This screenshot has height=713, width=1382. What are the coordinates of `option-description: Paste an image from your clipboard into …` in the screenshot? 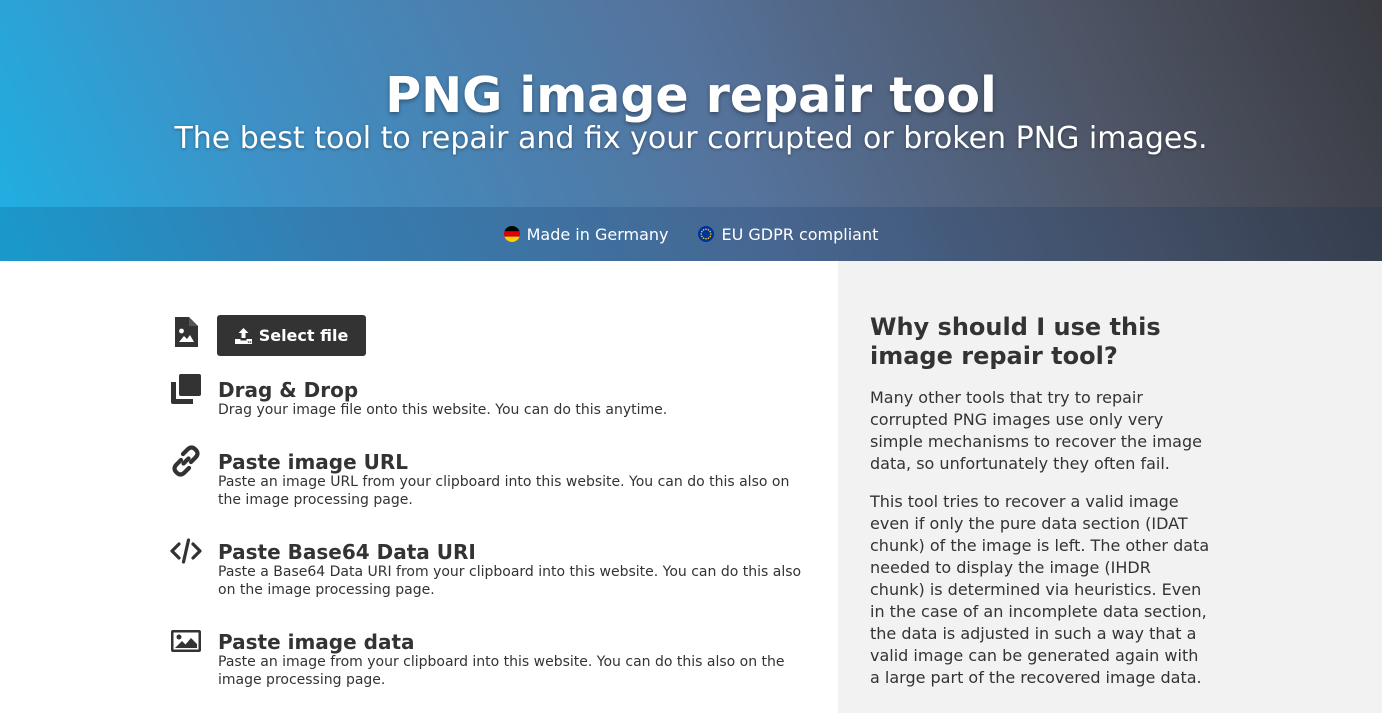 It's located at (501, 671).